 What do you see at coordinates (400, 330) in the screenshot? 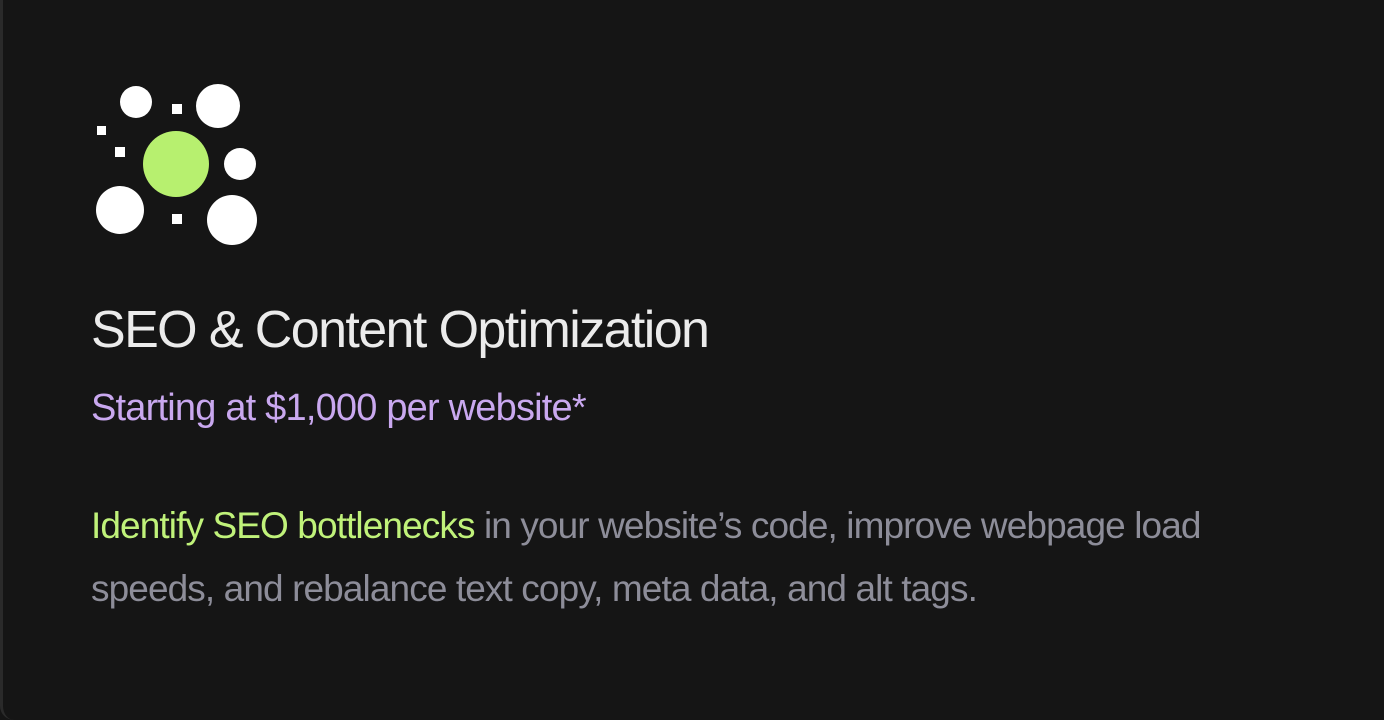
I see `card-title: SEO & Content Optimization` at bounding box center [400, 330].